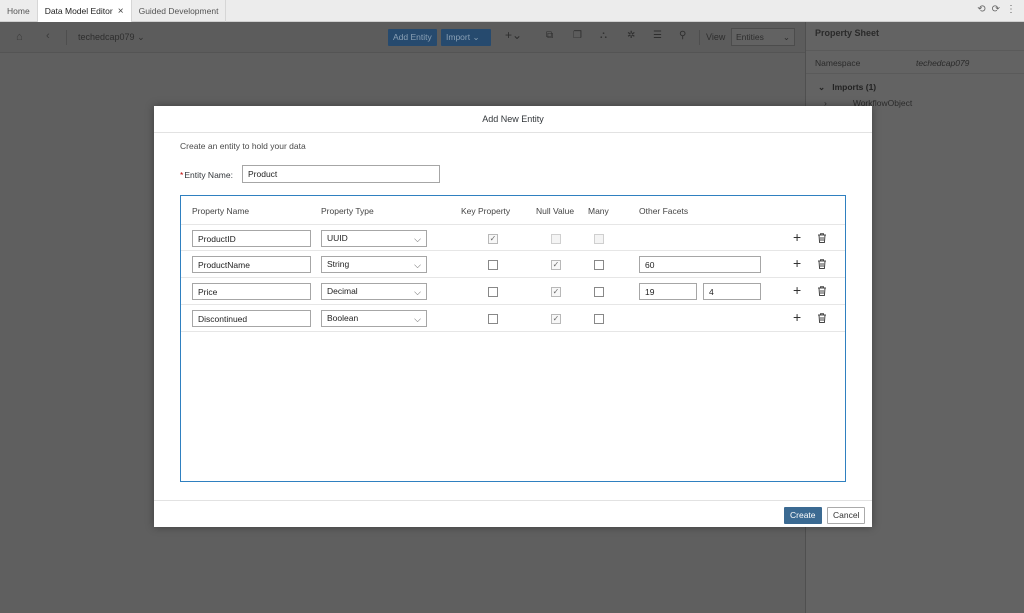 This screenshot has width=1024, height=613. I want to click on null-value-checkbox, so click(556, 239).